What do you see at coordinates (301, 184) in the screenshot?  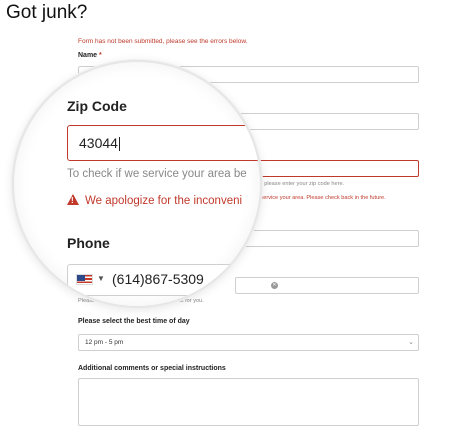 I see `zip-help-text: n, please enter your zip code here.` at bounding box center [301, 184].